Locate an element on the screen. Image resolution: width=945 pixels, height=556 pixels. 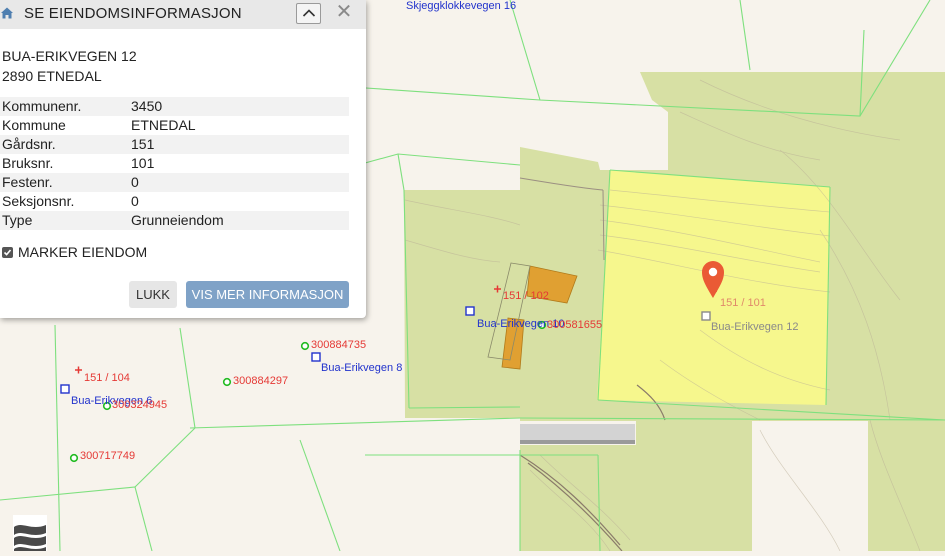
table-row: Seksjonsnr. 0 is located at coordinates (174, 201).